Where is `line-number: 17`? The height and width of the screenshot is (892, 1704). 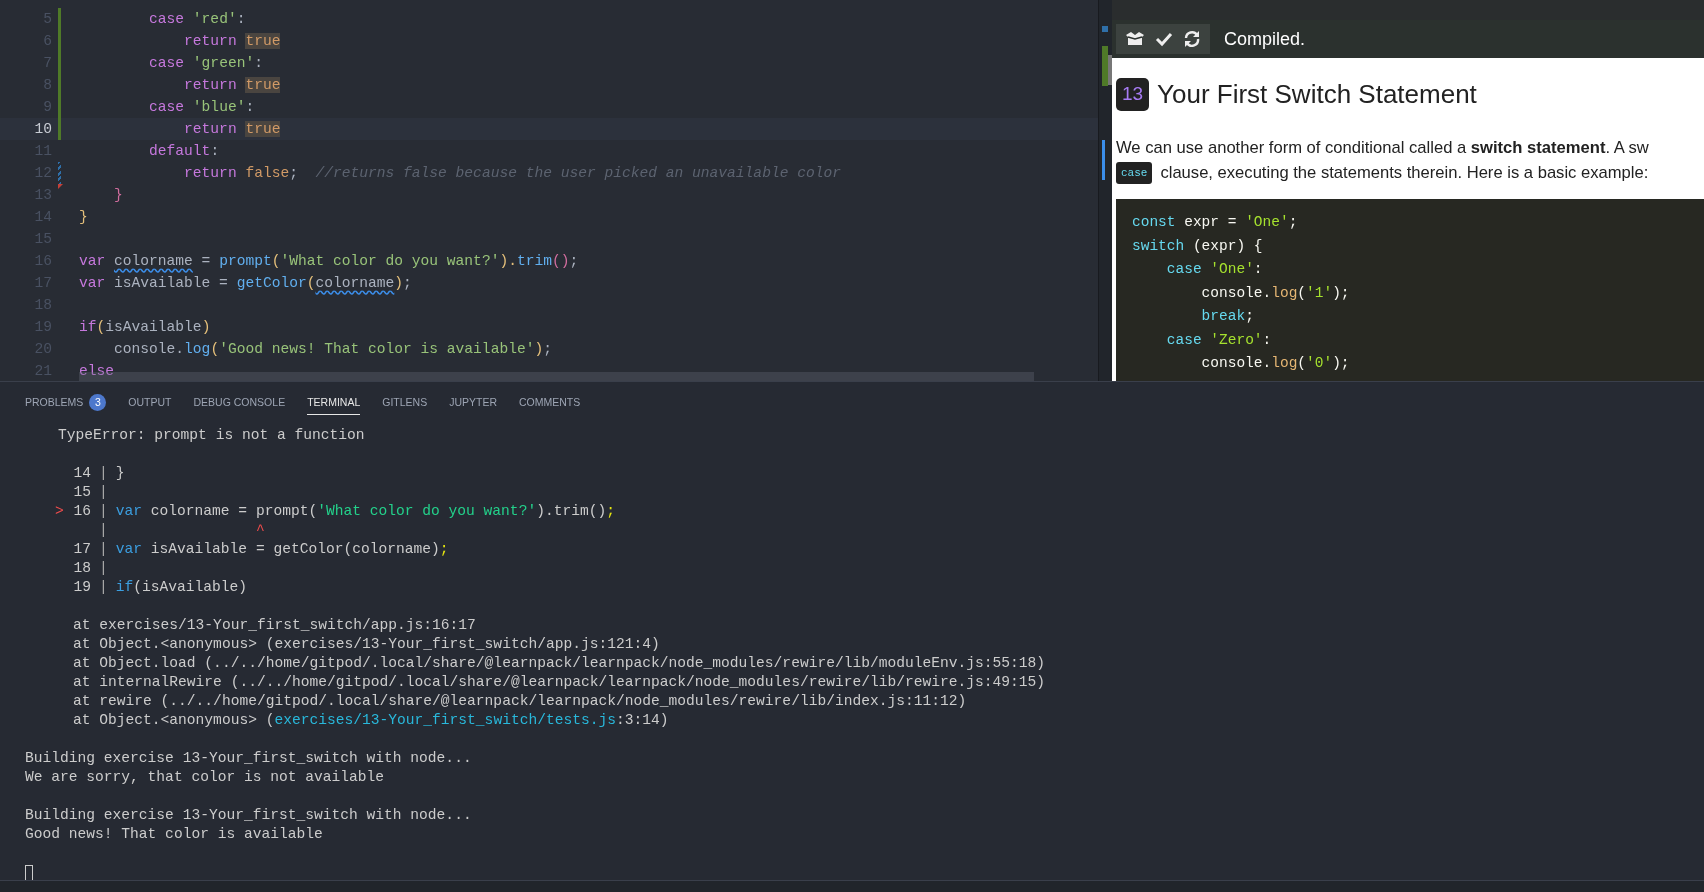
line-number: 17 is located at coordinates (82, 549).